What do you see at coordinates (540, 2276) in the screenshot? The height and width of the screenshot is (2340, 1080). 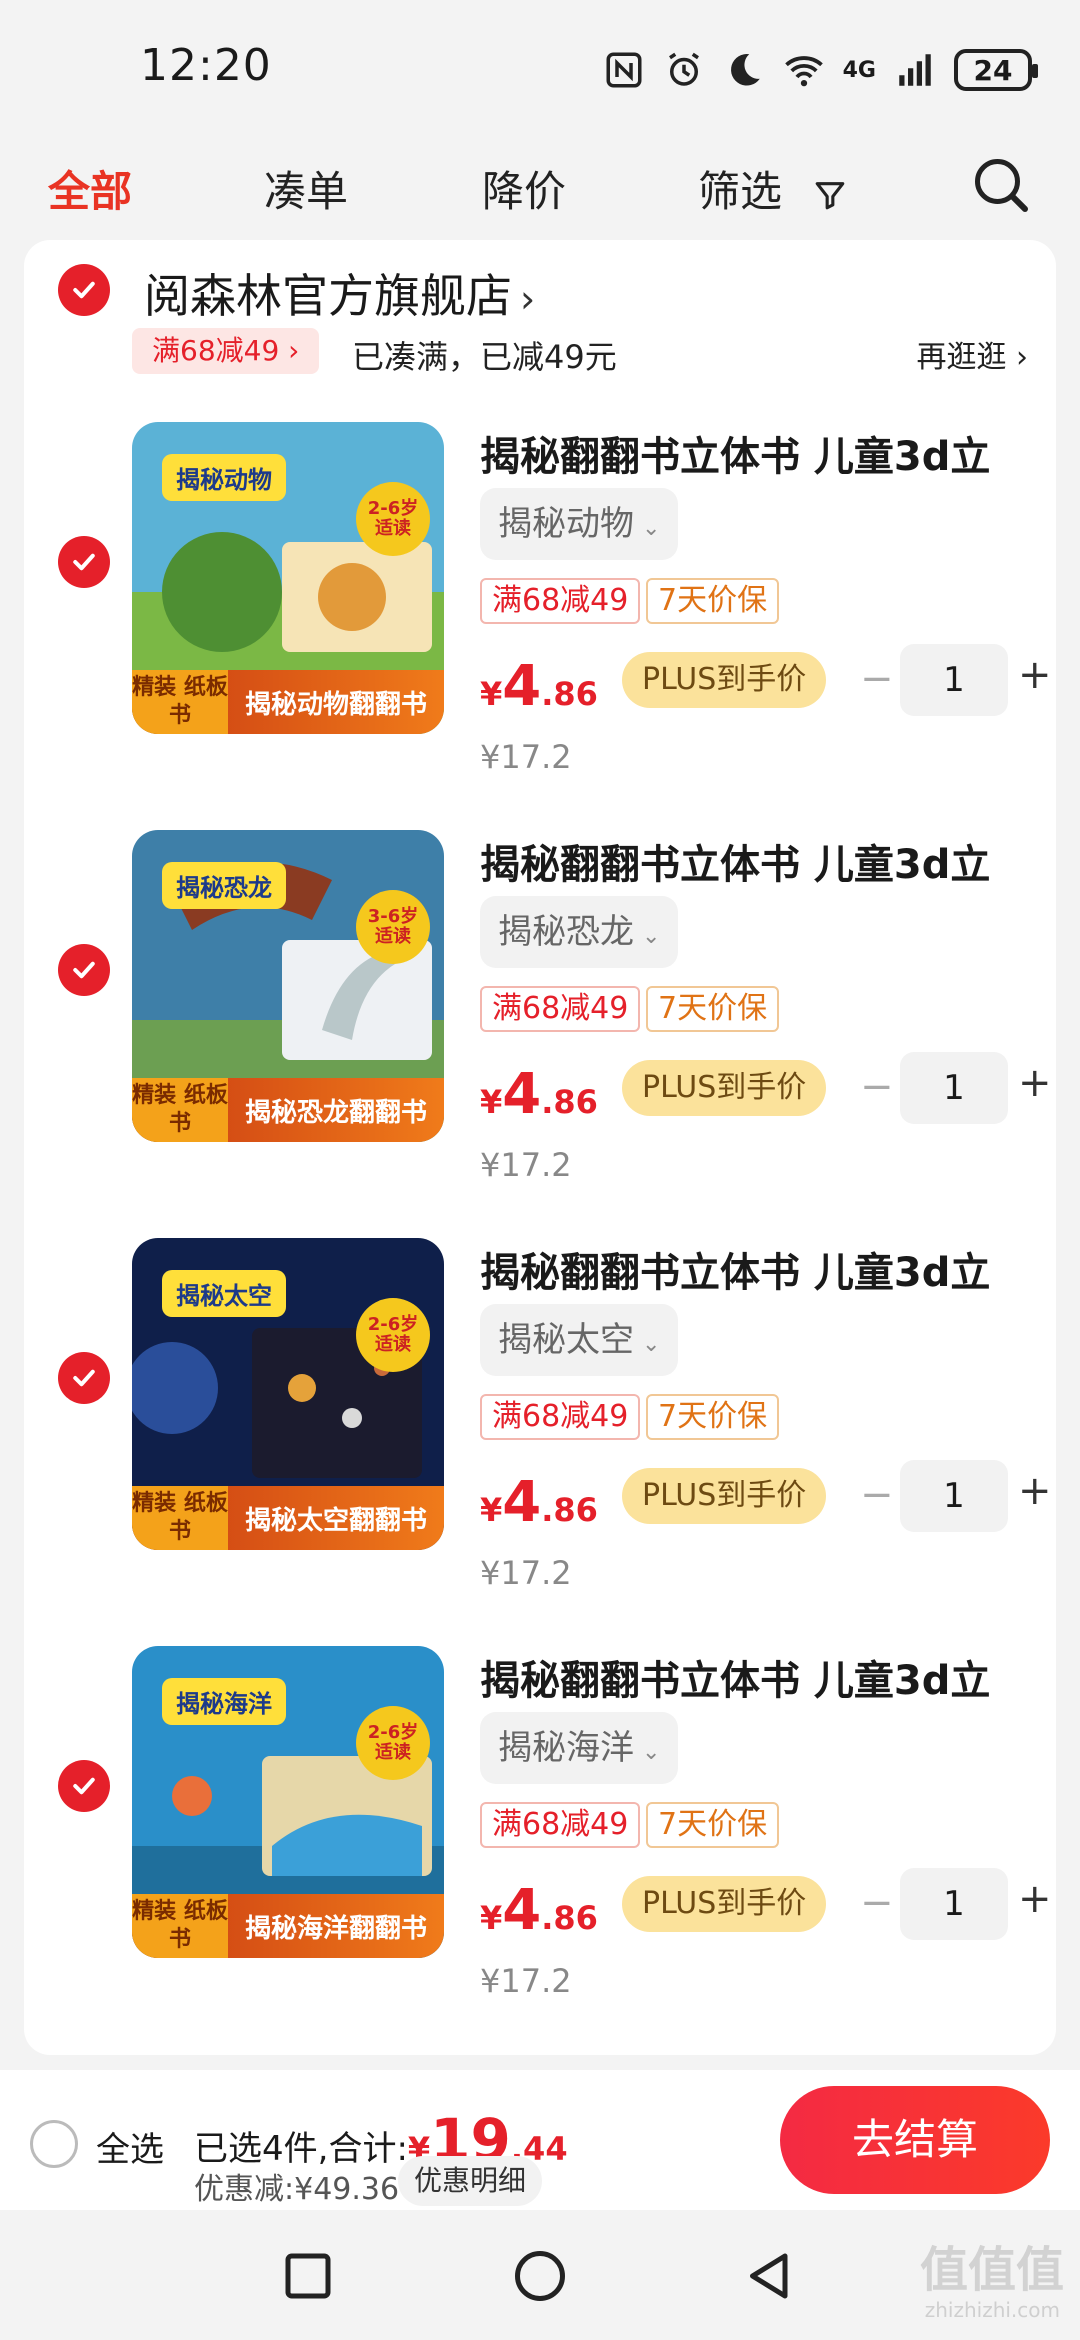 I see `home-icon` at bounding box center [540, 2276].